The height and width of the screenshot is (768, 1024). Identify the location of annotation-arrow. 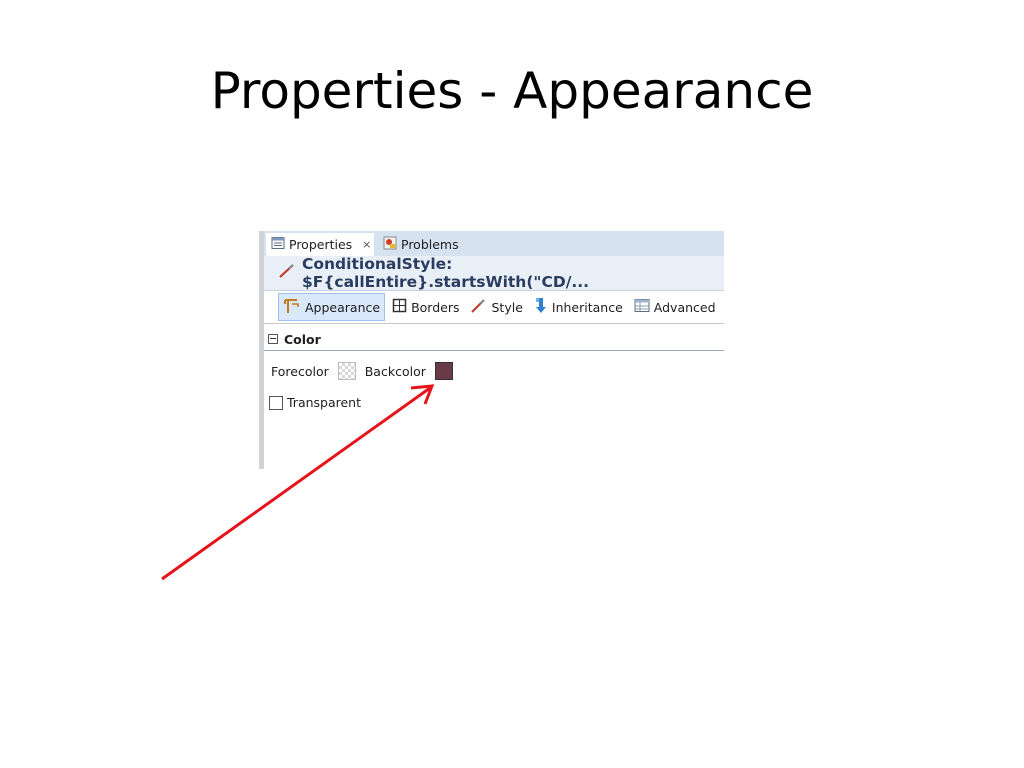
(298, 482).